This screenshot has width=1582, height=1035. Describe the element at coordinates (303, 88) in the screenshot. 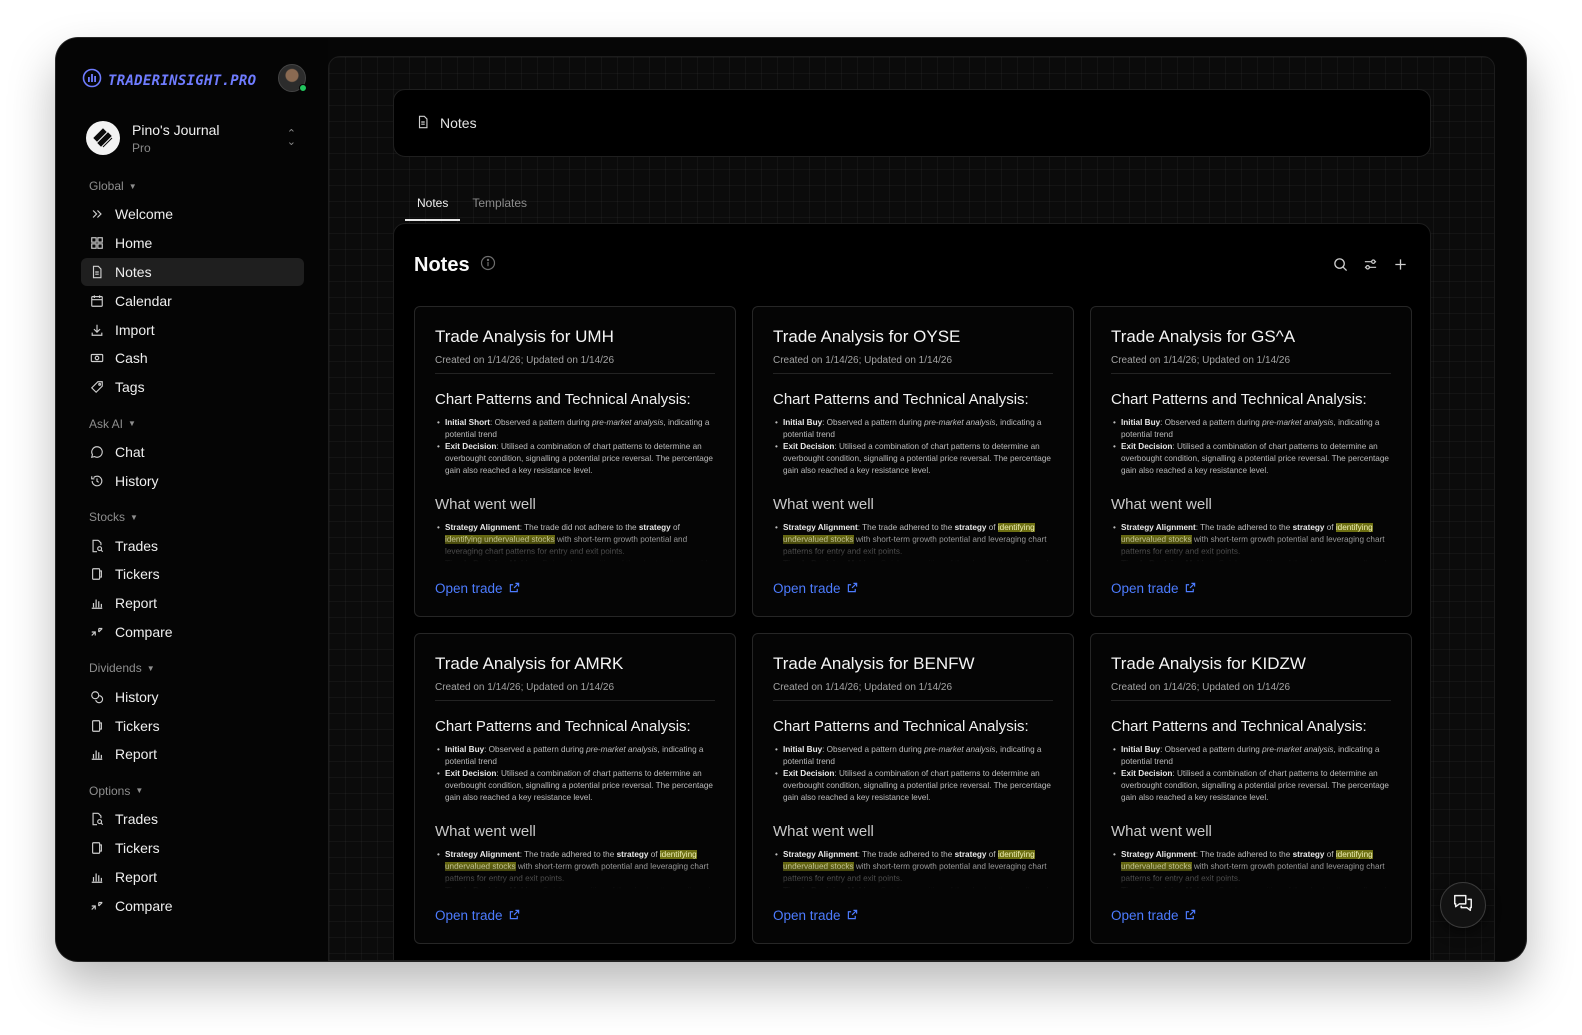

I see `online-status-dot` at that location.